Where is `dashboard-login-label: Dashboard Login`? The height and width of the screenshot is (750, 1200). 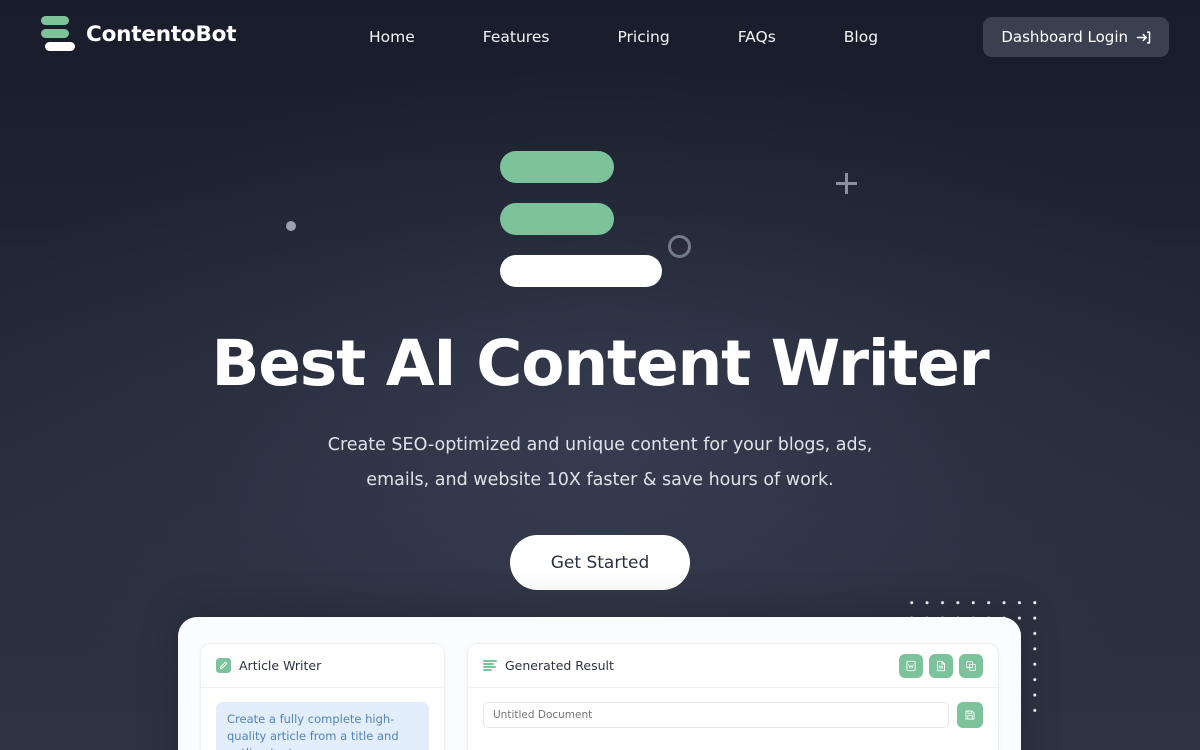
dashboard-login-label: Dashboard Login is located at coordinates (1064, 37).